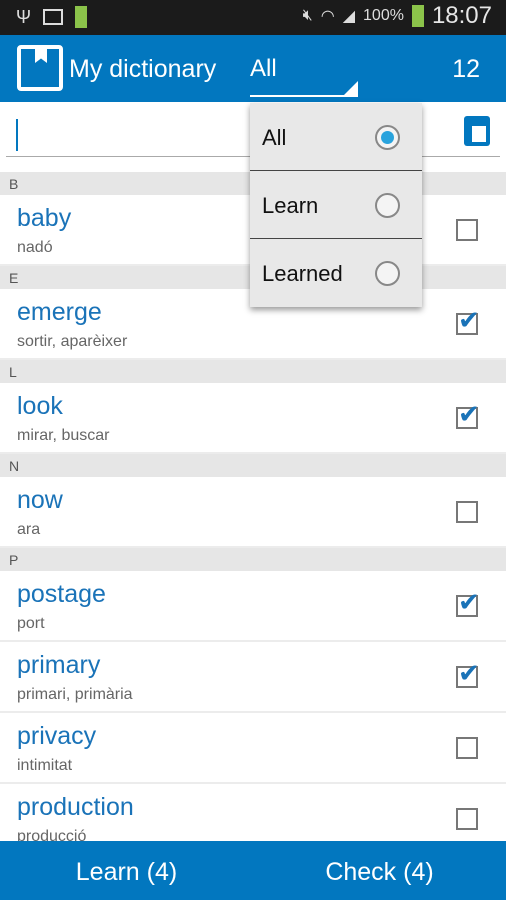 The width and height of the screenshot is (506, 903). Describe the element at coordinates (17, 135) in the screenshot. I see `text-cursor` at that location.